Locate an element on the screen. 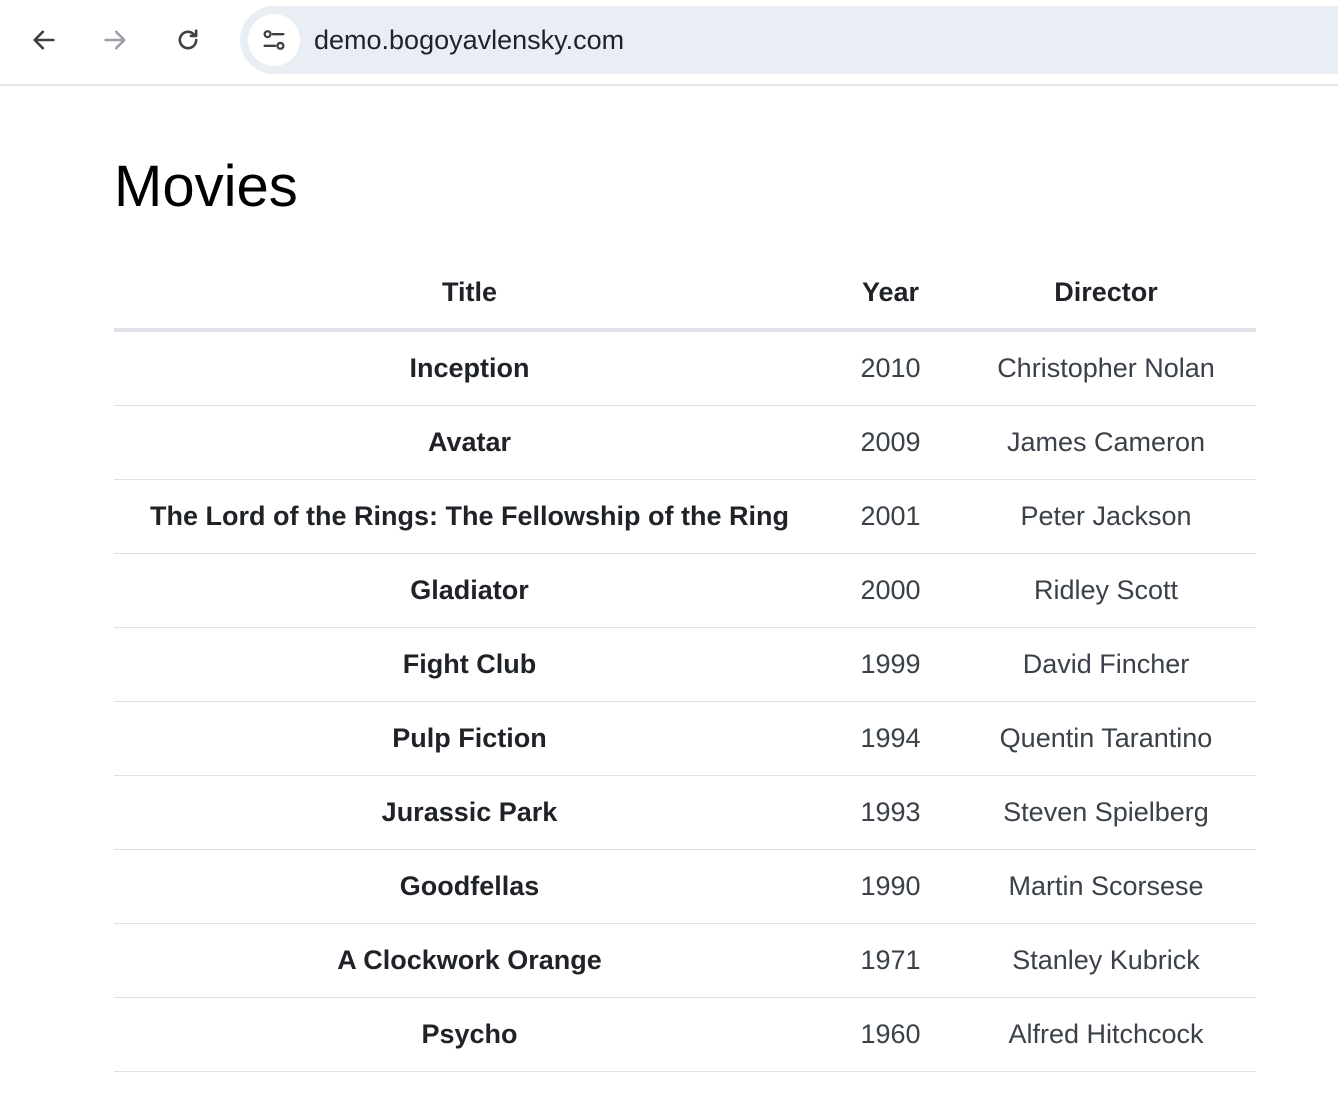 Image resolution: width=1338 pixels, height=1104 pixels. reload-button is located at coordinates (188, 40).